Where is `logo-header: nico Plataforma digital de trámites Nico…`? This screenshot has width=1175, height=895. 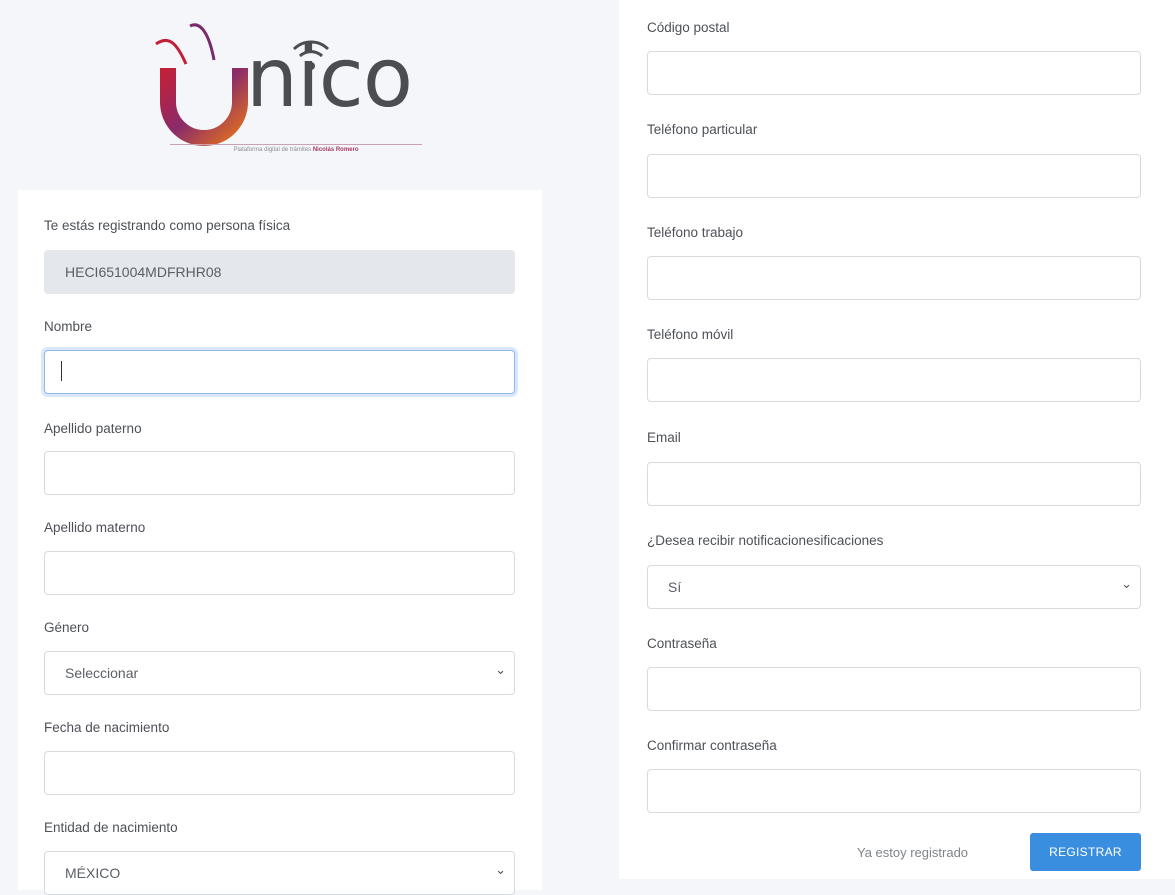 logo-header: nico Plataforma digital de trámites Nico… is located at coordinates (276, 97).